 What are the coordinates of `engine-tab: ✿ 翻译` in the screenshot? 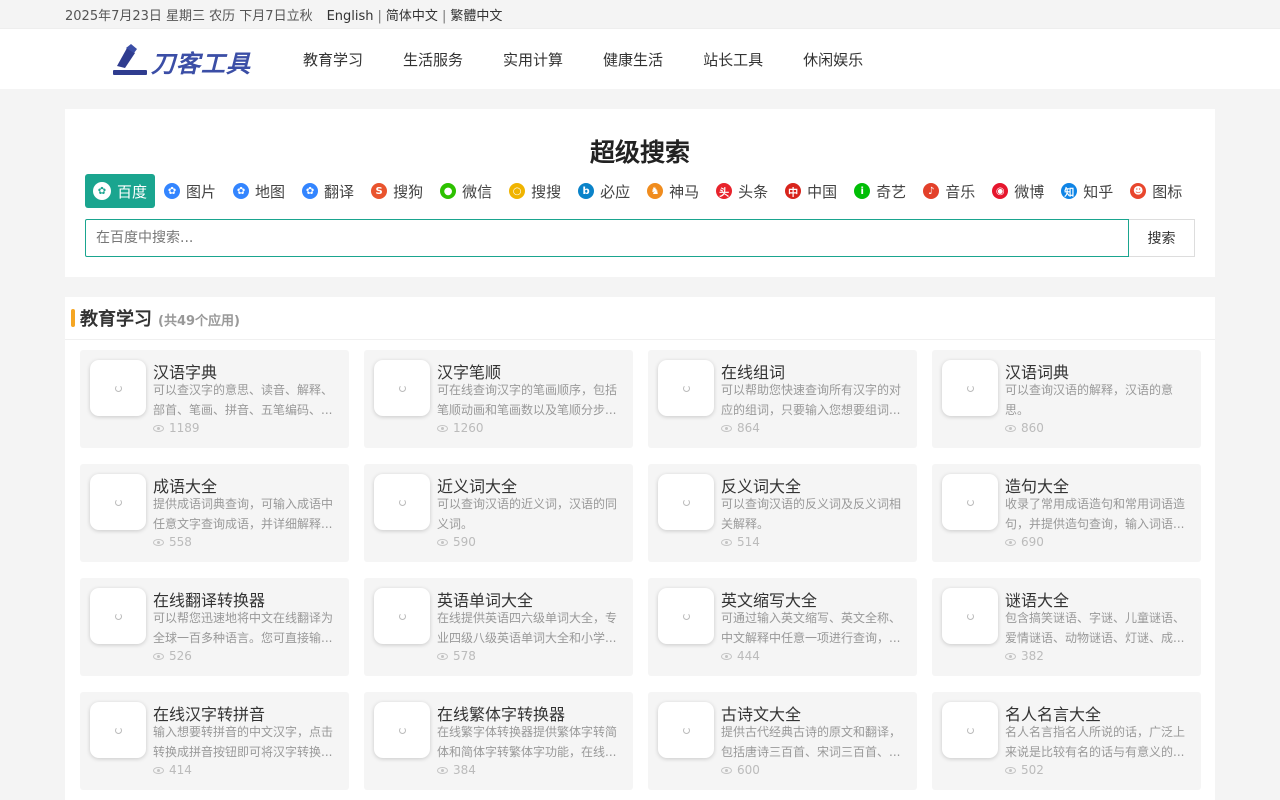 It's located at (328, 191).